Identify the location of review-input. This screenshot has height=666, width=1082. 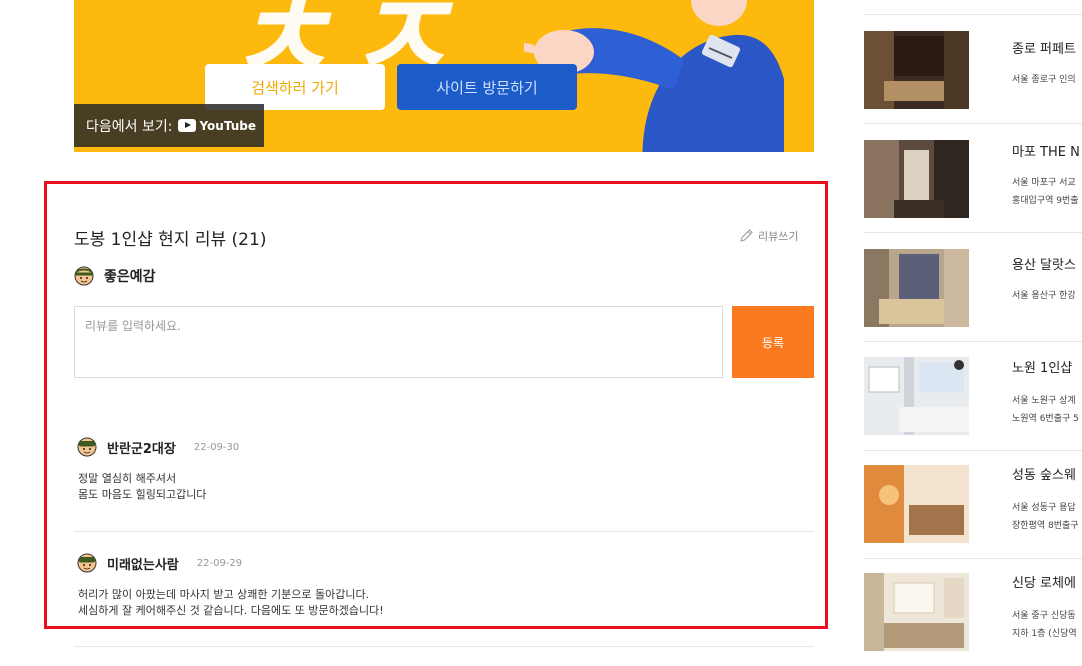
(398, 342).